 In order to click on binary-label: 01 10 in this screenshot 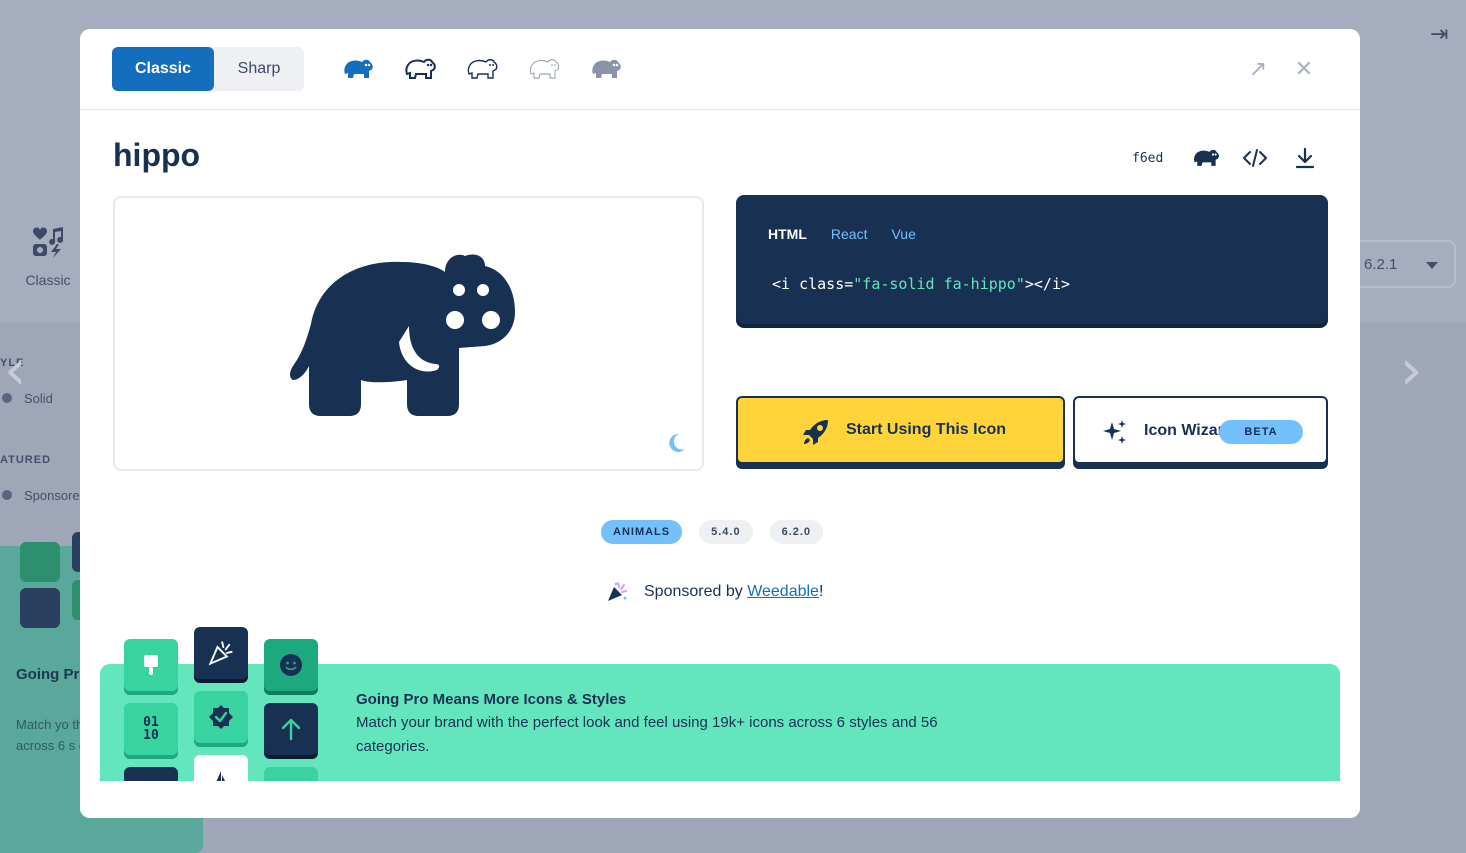, I will do `click(151, 729)`.